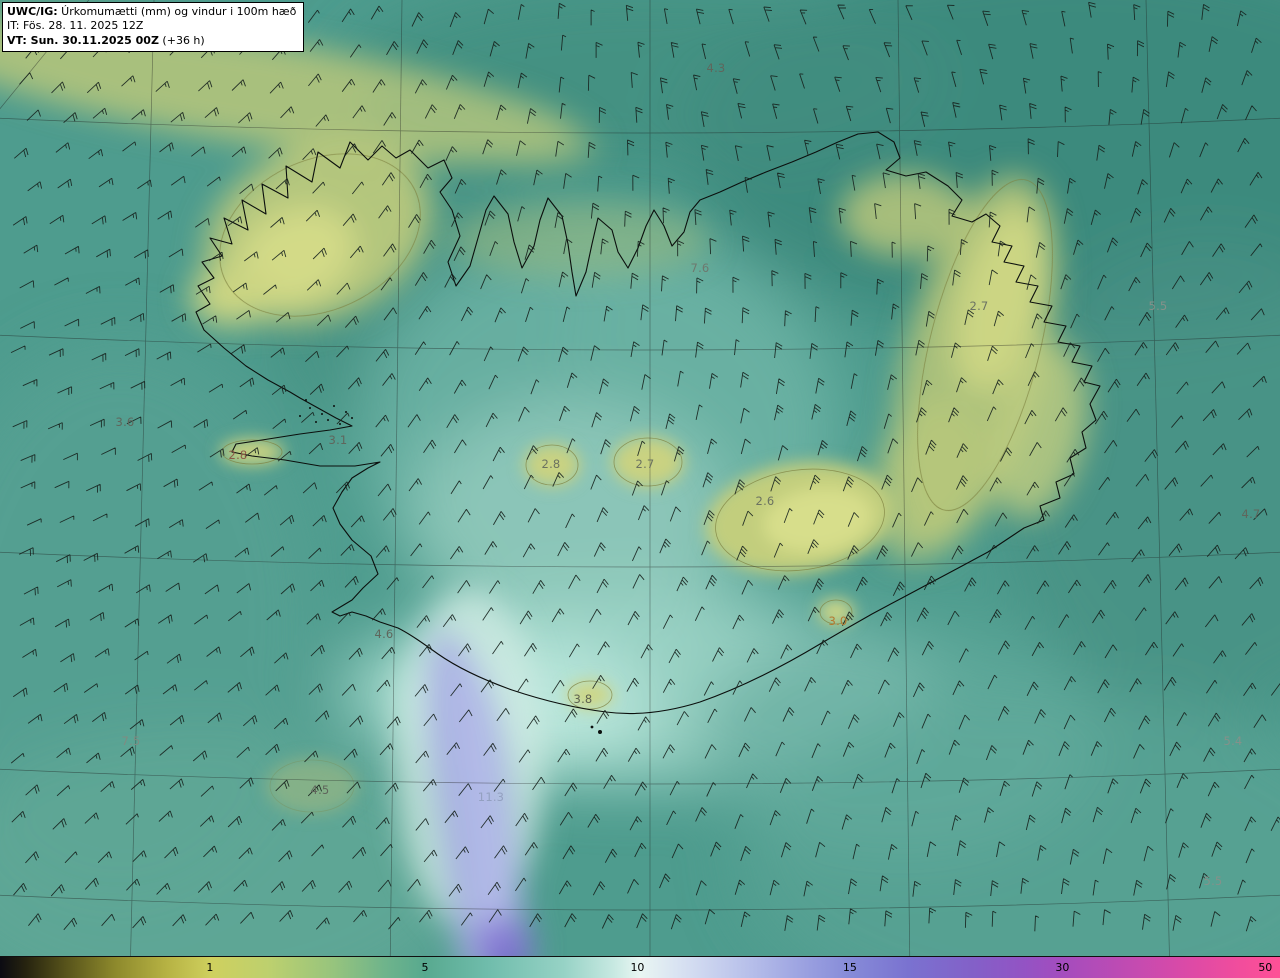  What do you see at coordinates (210, 967) in the screenshot?
I see `colorbar-tick-label: 1` at bounding box center [210, 967].